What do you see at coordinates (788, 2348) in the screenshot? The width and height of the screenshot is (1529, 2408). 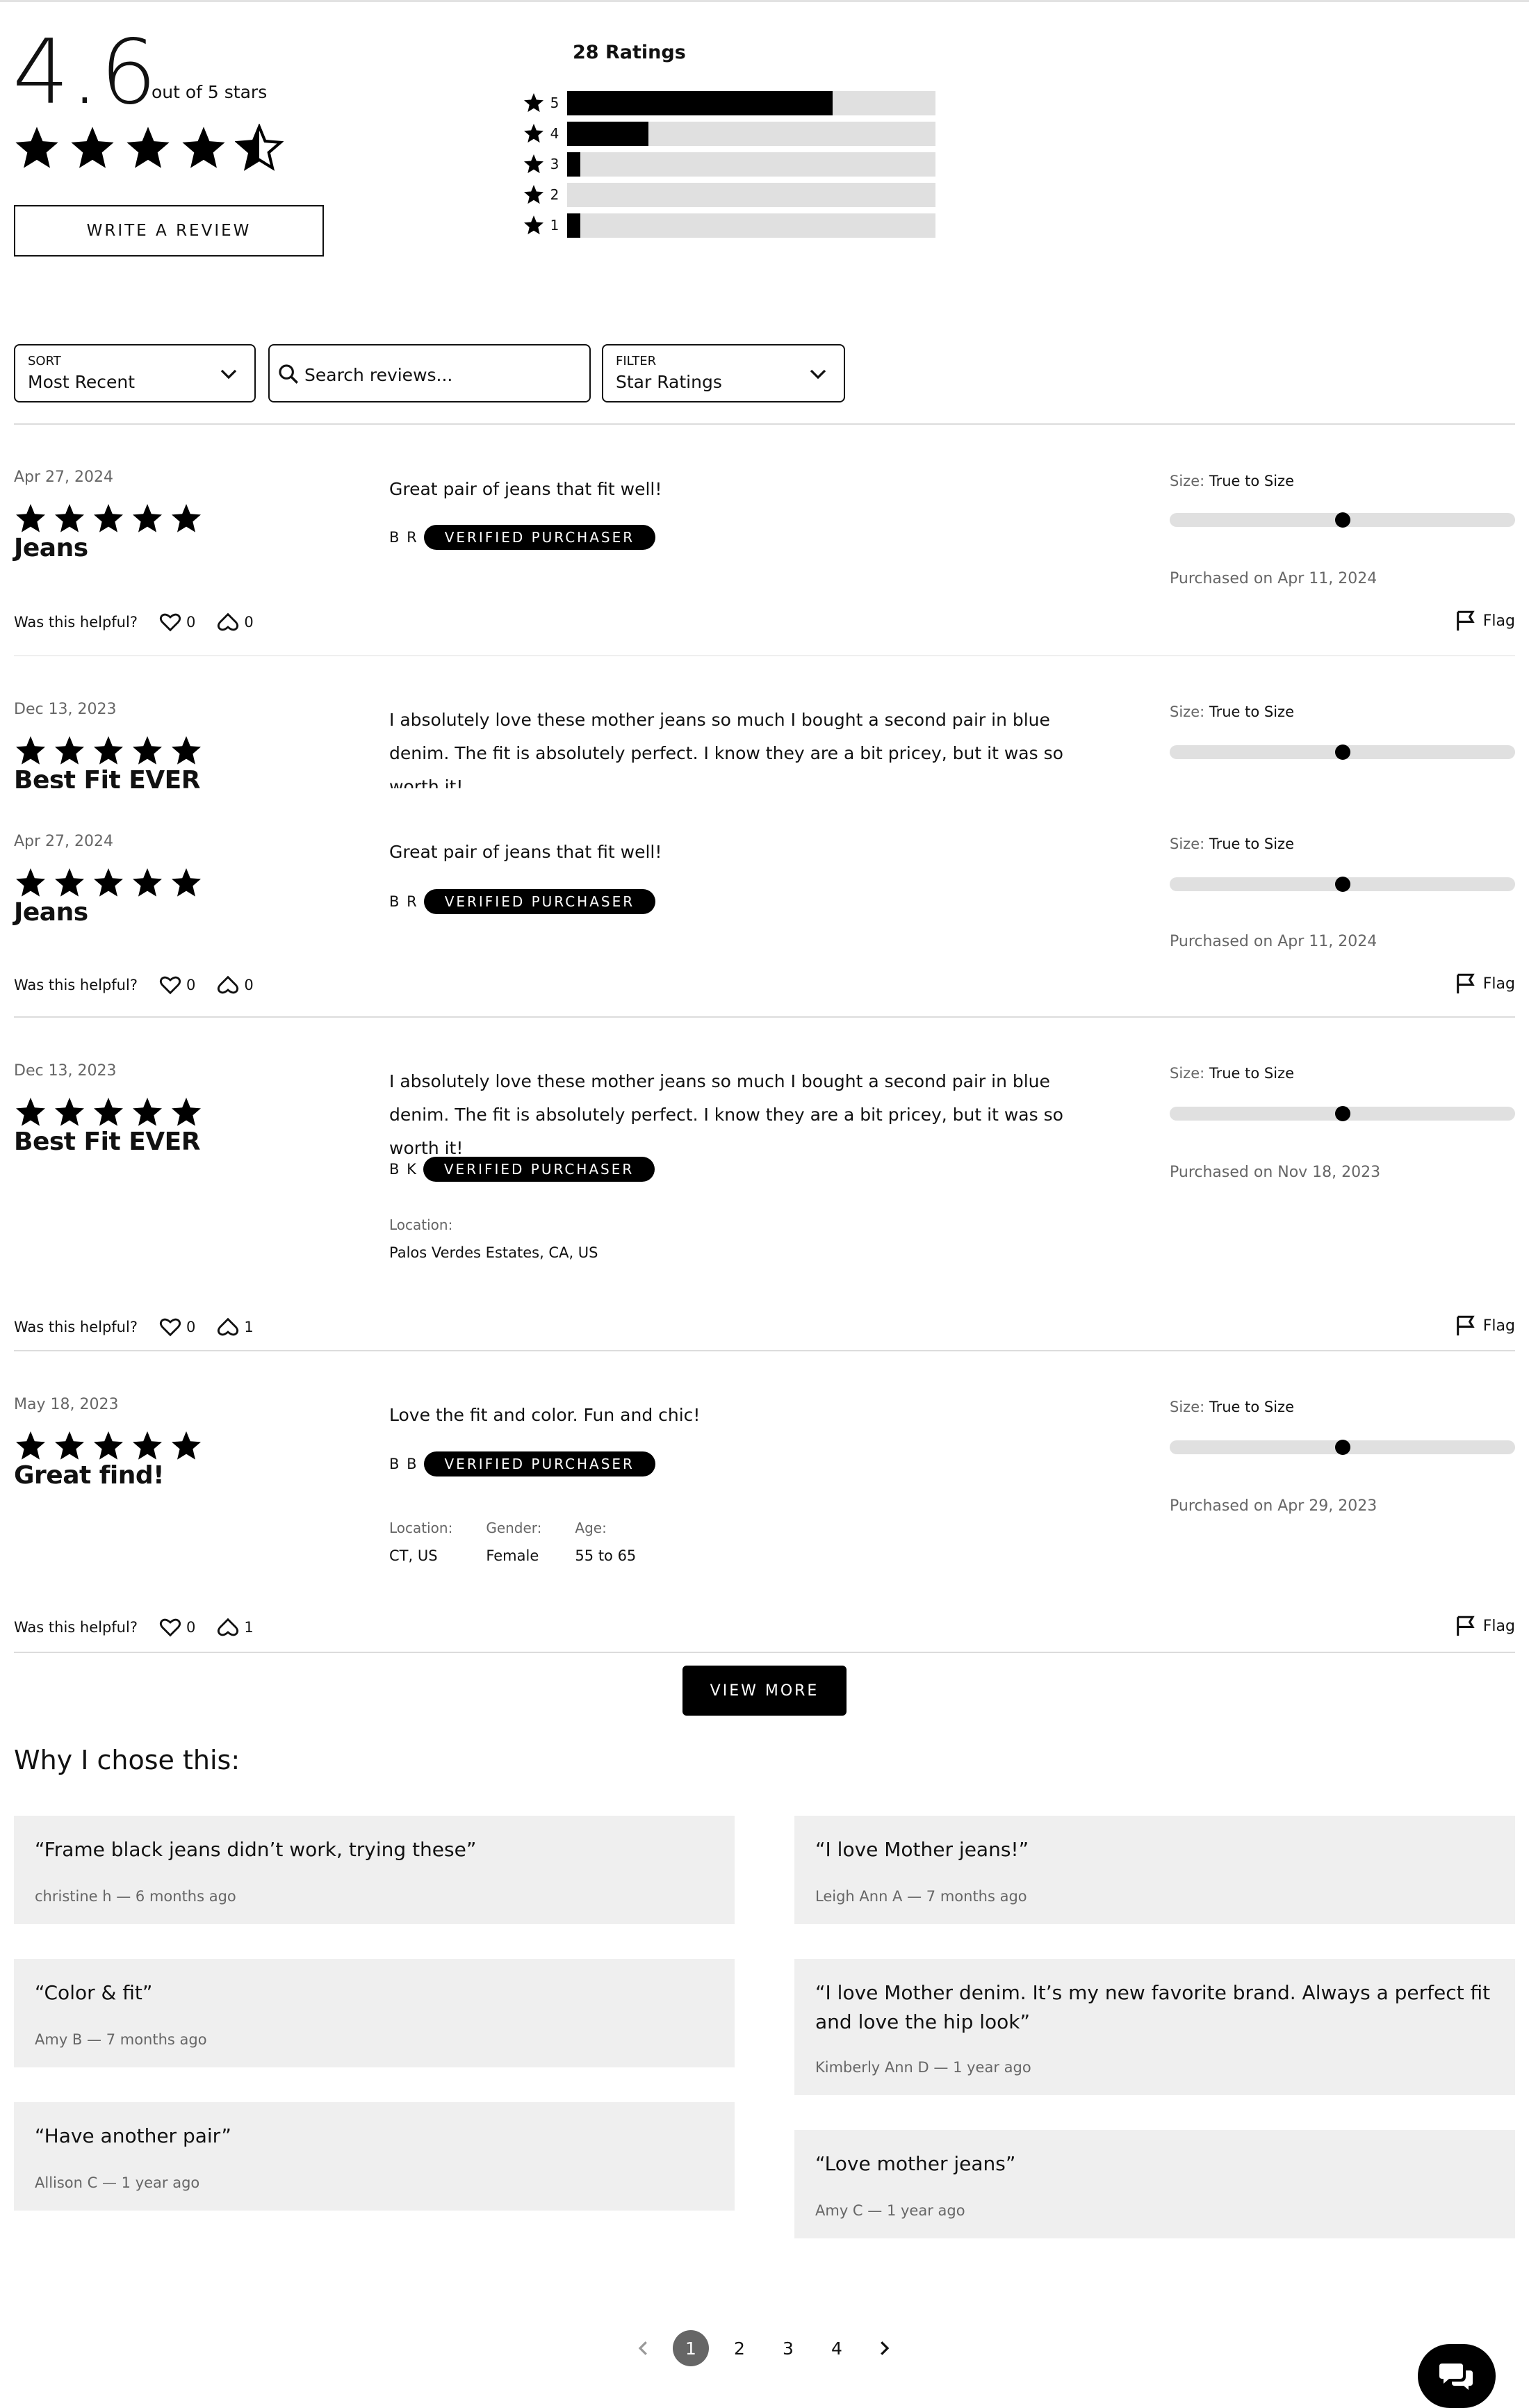 I see `page-button-3: 3` at bounding box center [788, 2348].